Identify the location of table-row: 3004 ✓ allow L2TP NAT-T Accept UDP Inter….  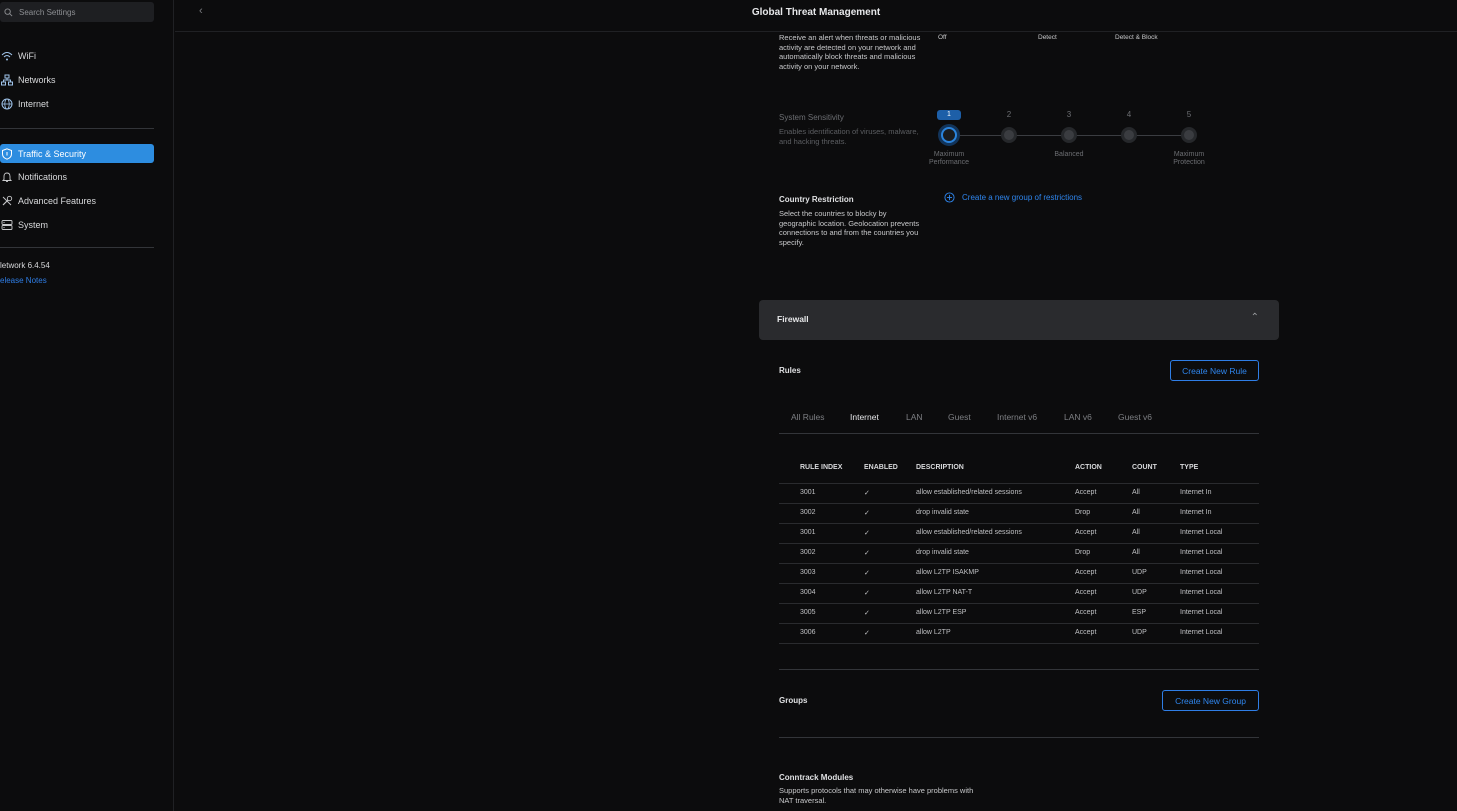
(1019, 593).